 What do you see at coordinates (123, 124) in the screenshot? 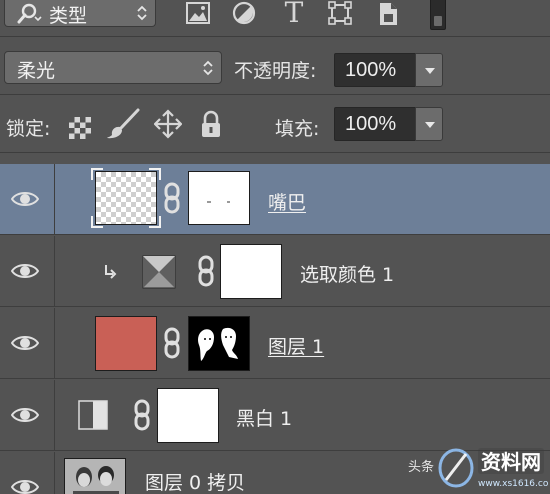
I see `brush-icon` at bounding box center [123, 124].